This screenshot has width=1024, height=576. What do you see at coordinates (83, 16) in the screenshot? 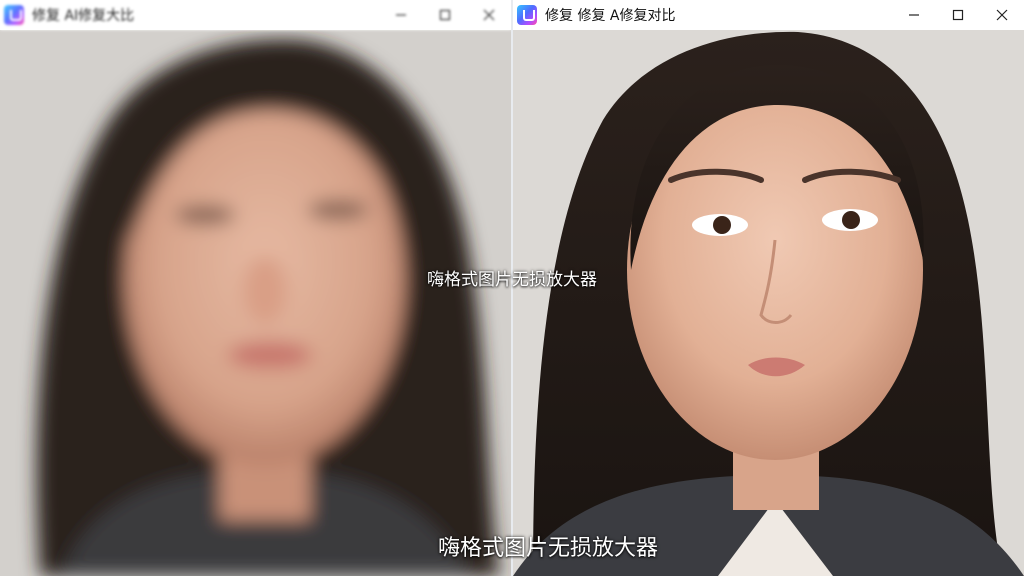
I see `window-title: 修复 AI修复大比` at bounding box center [83, 16].